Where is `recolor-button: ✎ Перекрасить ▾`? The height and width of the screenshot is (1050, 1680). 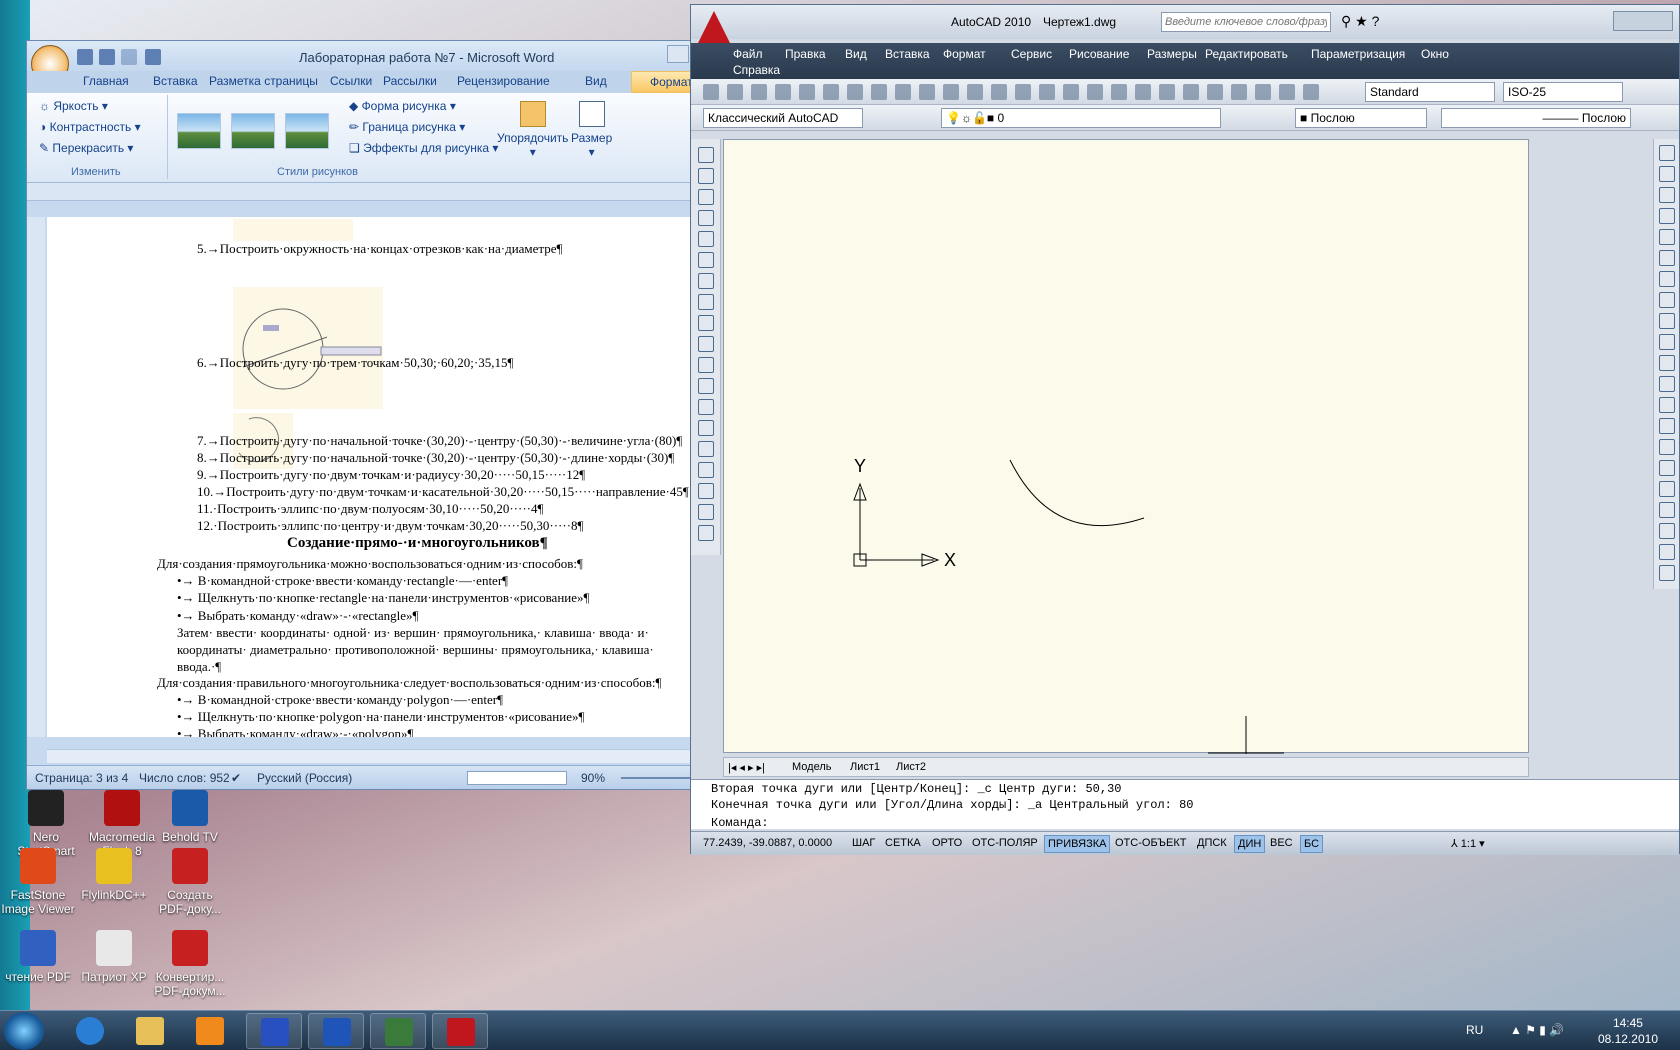 recolor-button: ✎ Перекрасить ▾ is located at coordinates (86, 148).